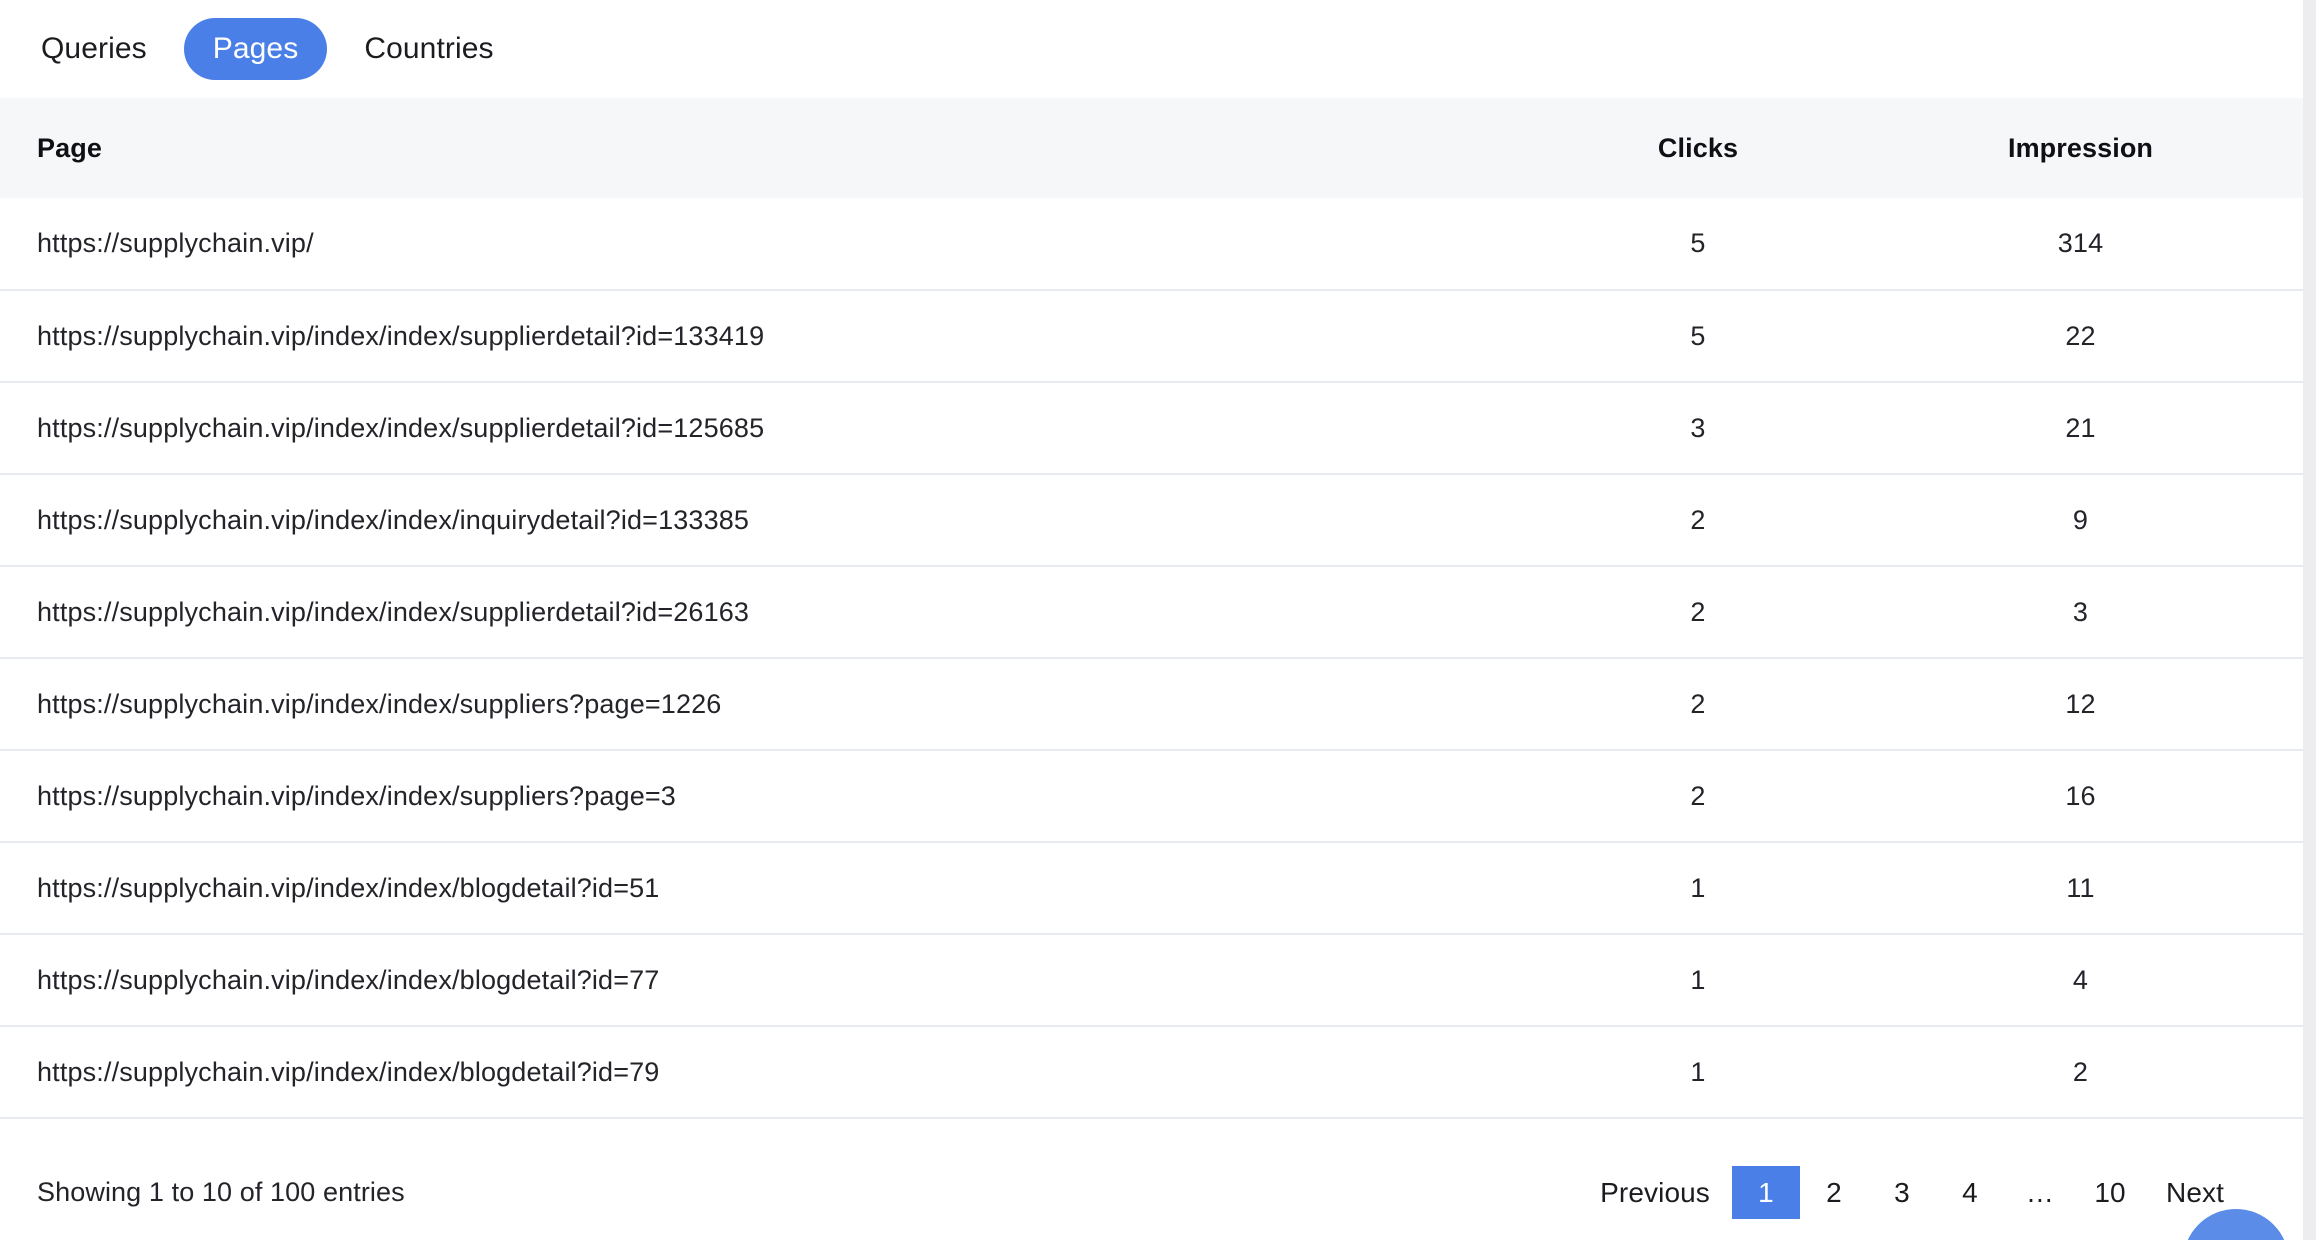  Describe the element at coordinates (2087, 612) in the screenshot. I see `cell-impression: 3` at that location.